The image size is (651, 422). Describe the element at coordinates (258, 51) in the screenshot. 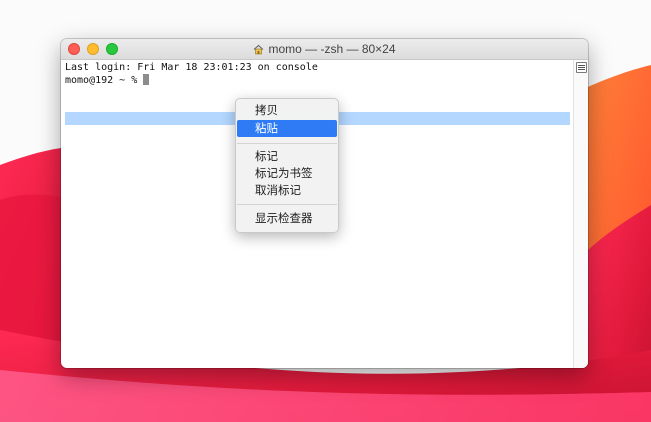

I see `home-folder-icon` at that location.